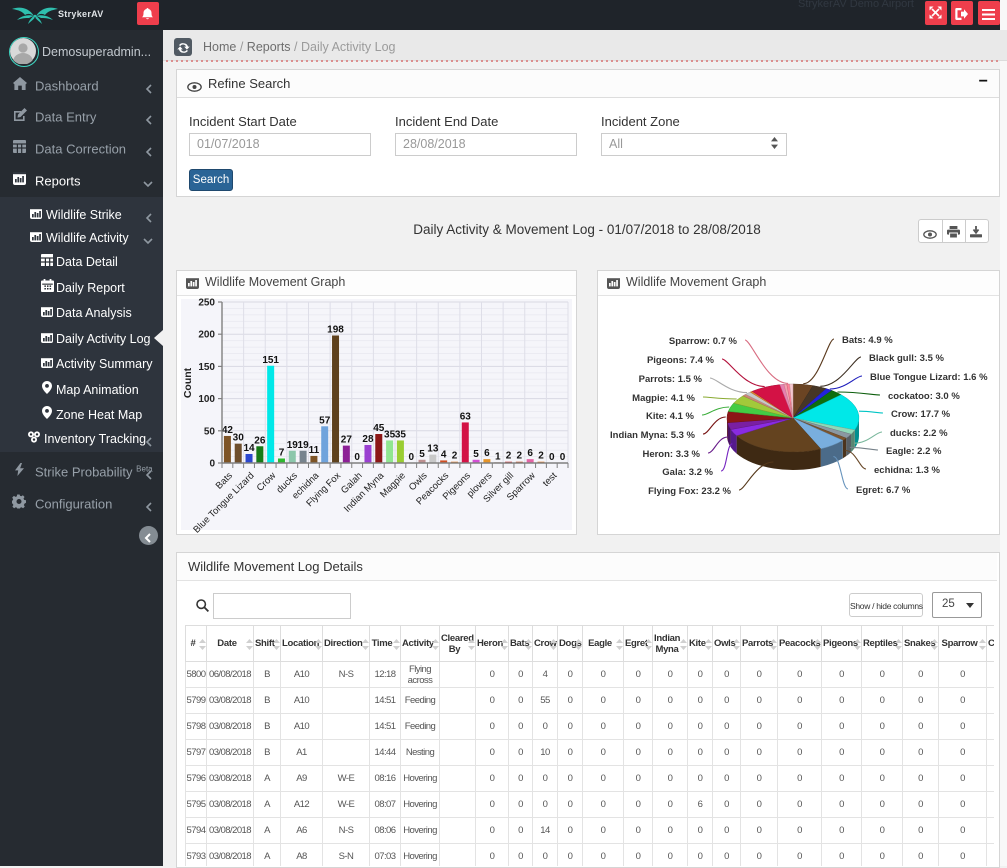 Image resolution: width=1007 pixels, height=868 pixels. Describe the element at coordinates (671, 379) in the screenshot. I see `svg-text: Parrots: 1.5 %` at that location.